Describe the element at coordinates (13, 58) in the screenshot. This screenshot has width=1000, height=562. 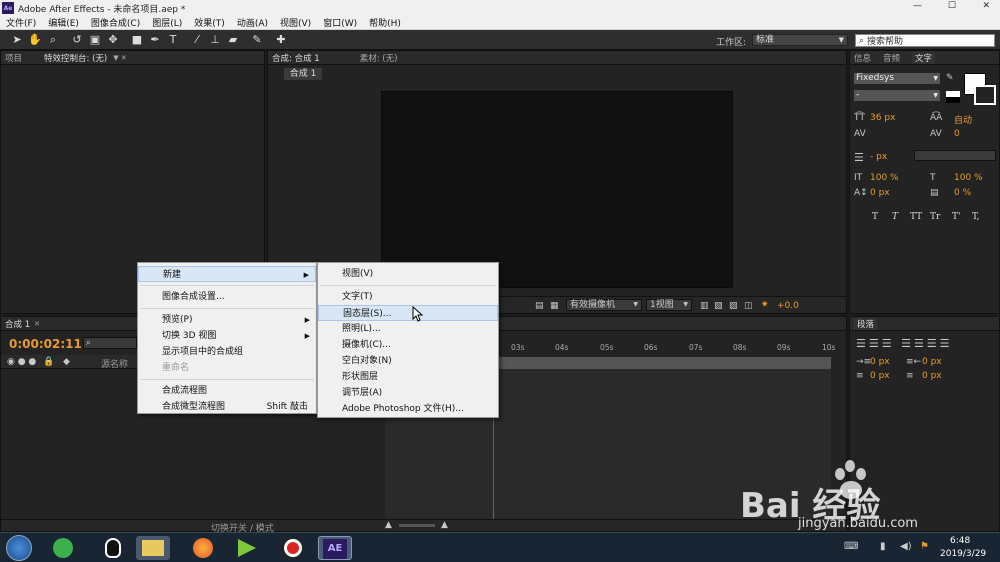
I see `tab-project: 项目` at that location.